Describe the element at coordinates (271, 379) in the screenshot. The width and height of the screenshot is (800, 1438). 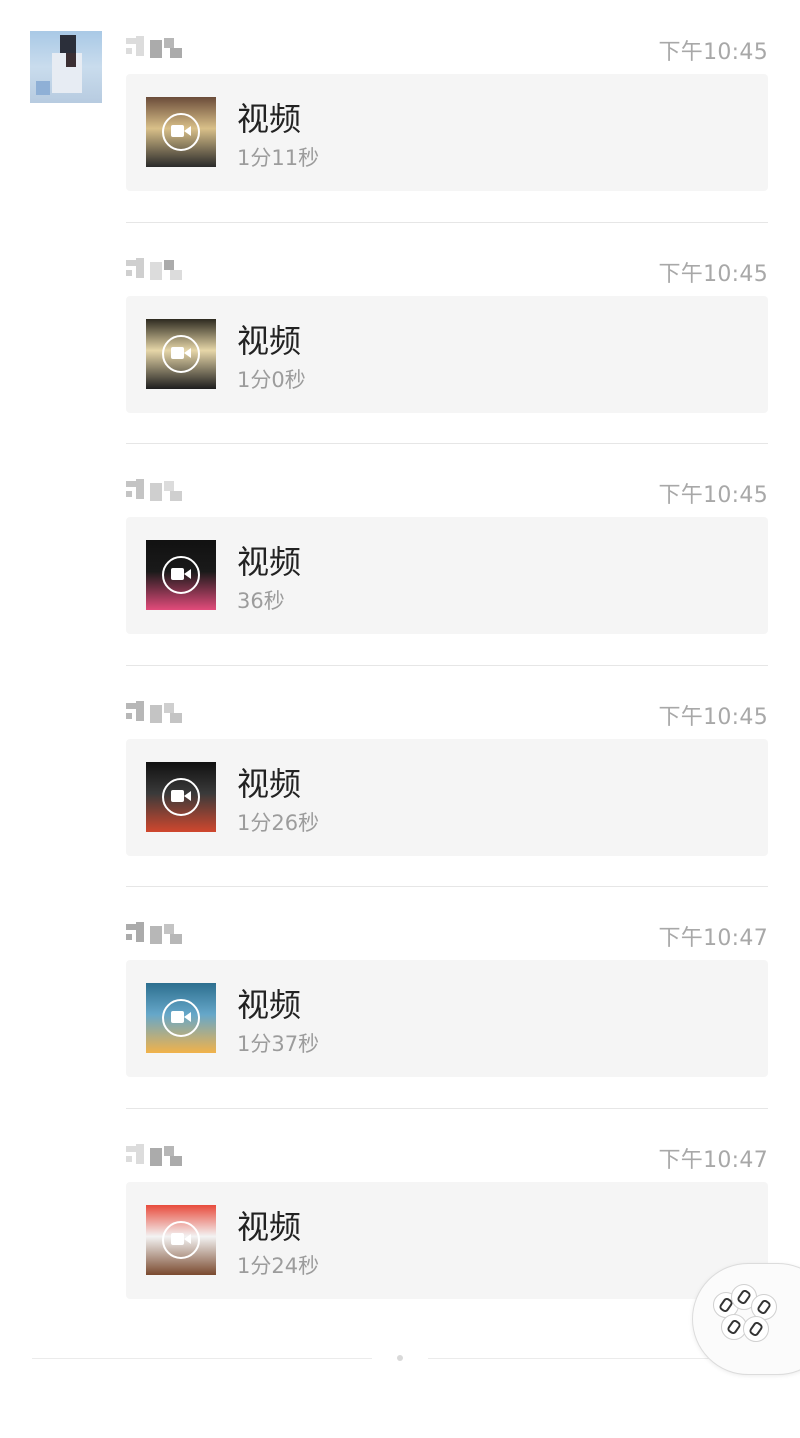
I see `video-duration: 1分0秒` at that location.